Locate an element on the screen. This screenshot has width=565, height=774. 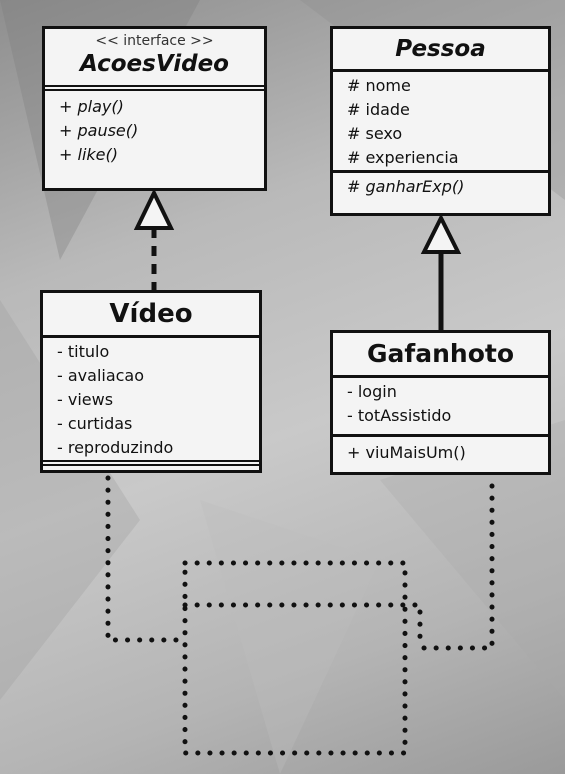
attribute-item: # sexo is located at coordinates (375, 133).